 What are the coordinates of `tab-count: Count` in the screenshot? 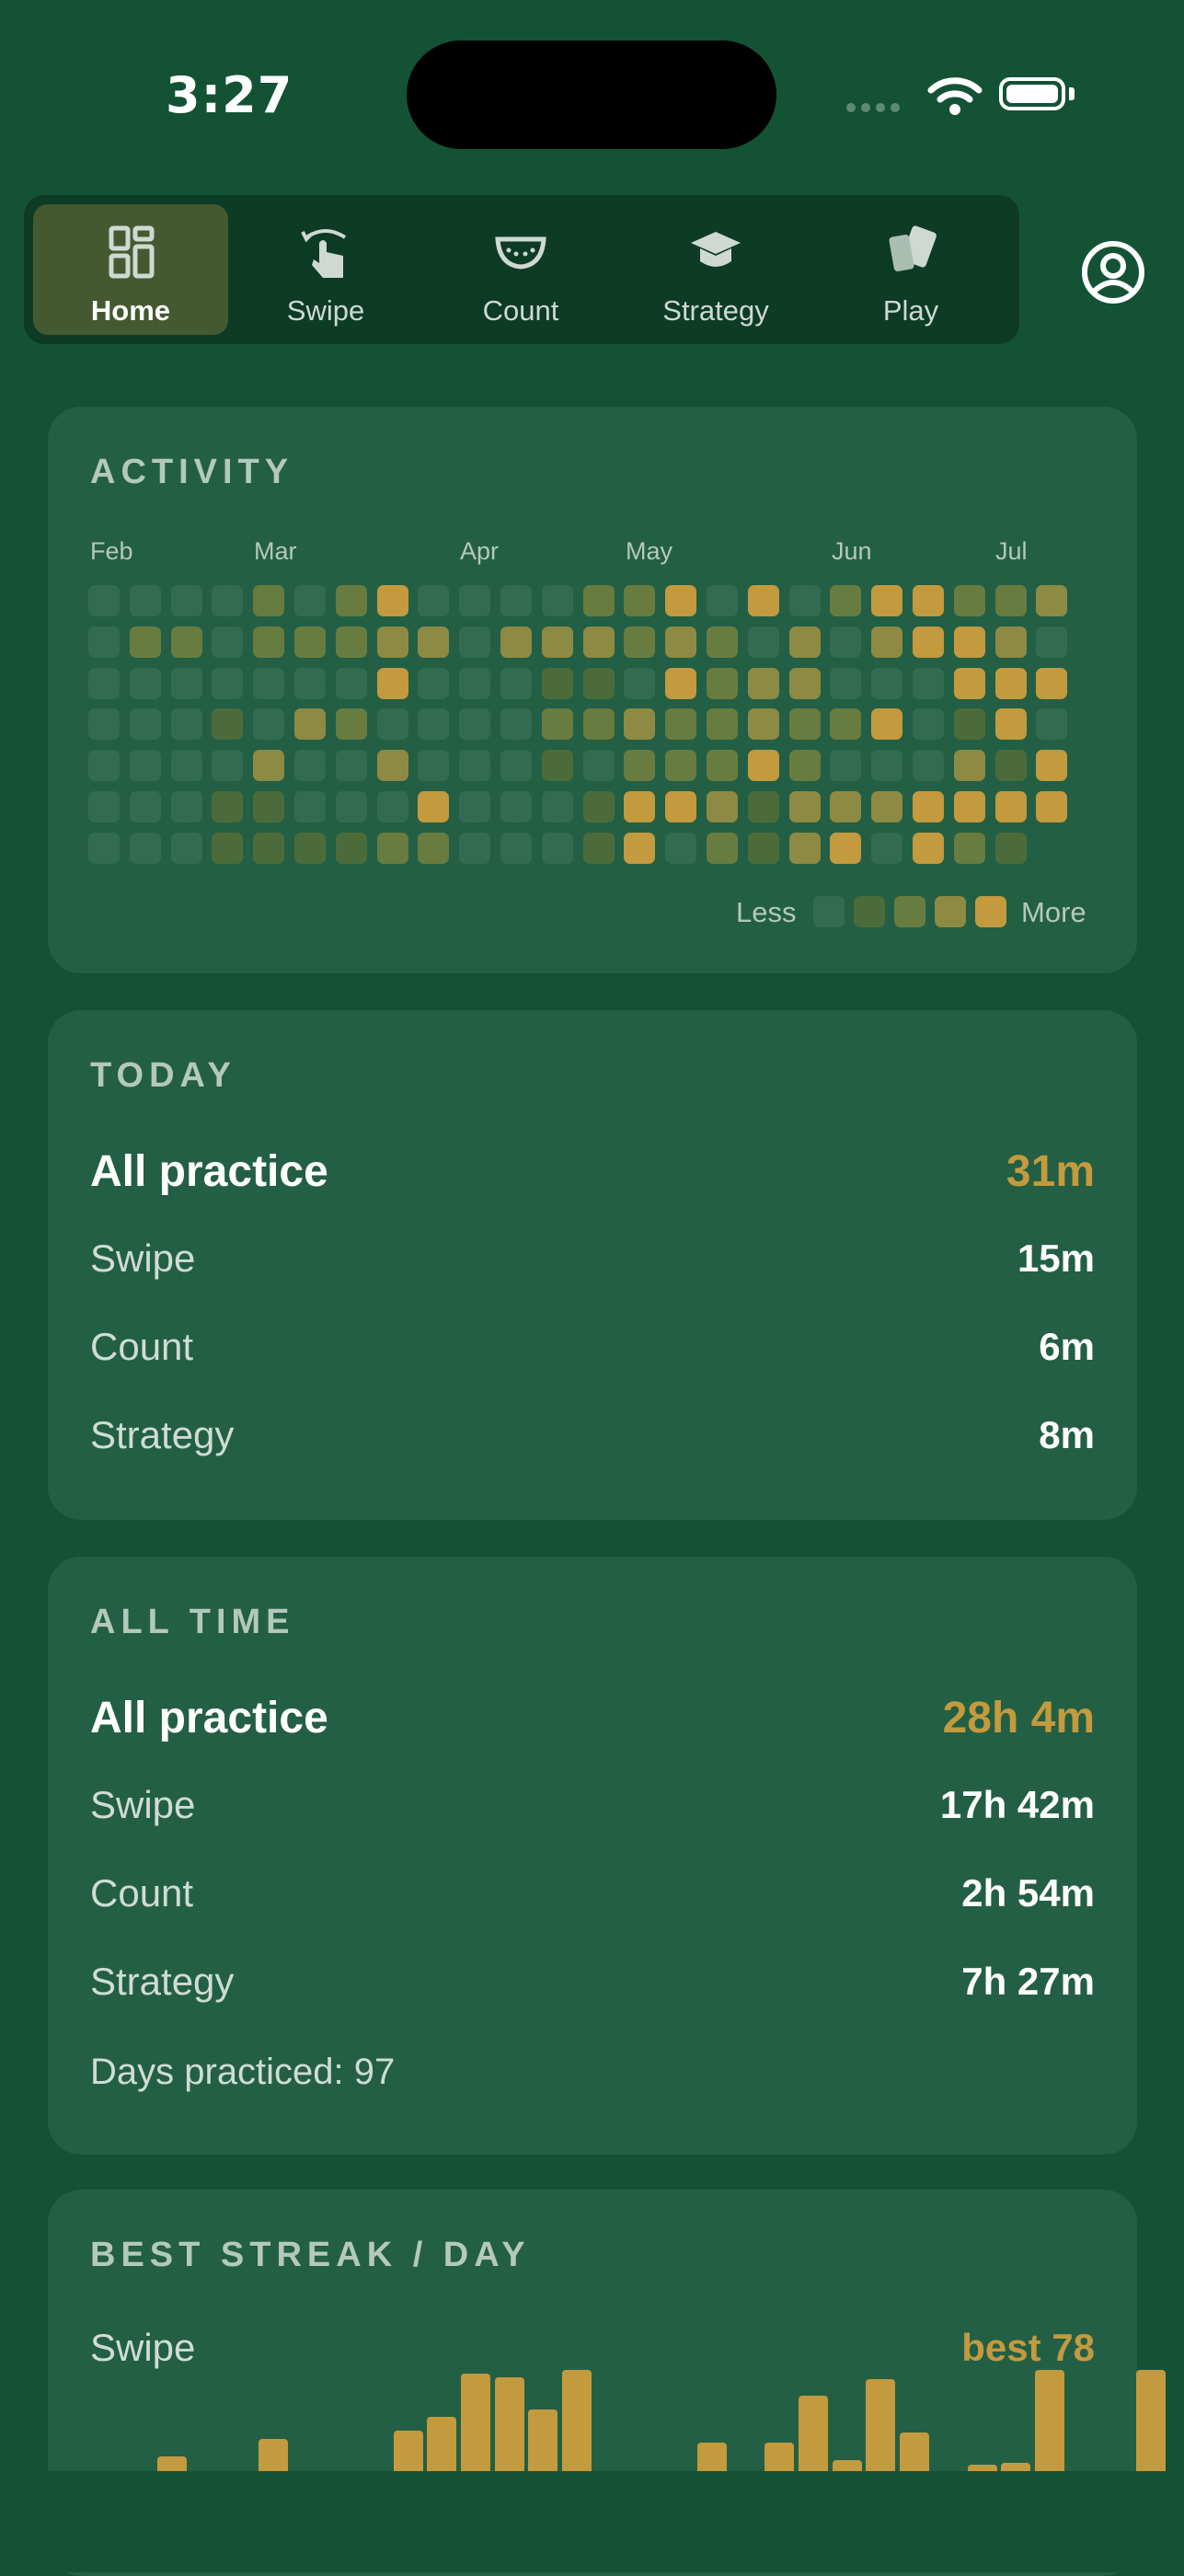 It's located at (520, 269).